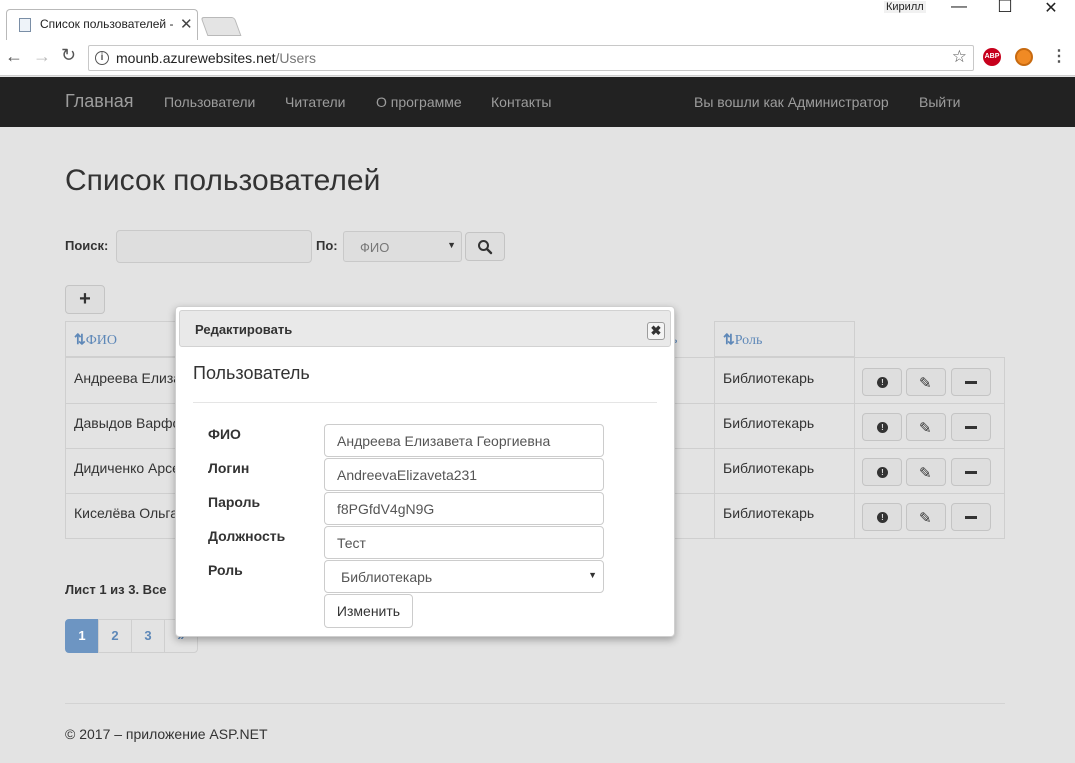 The width and height of the screenshot is (1075, 763). Describe the element at coordinates (99, 101) in the screenshot. I see `nav-brand-home: Главная` at that location.